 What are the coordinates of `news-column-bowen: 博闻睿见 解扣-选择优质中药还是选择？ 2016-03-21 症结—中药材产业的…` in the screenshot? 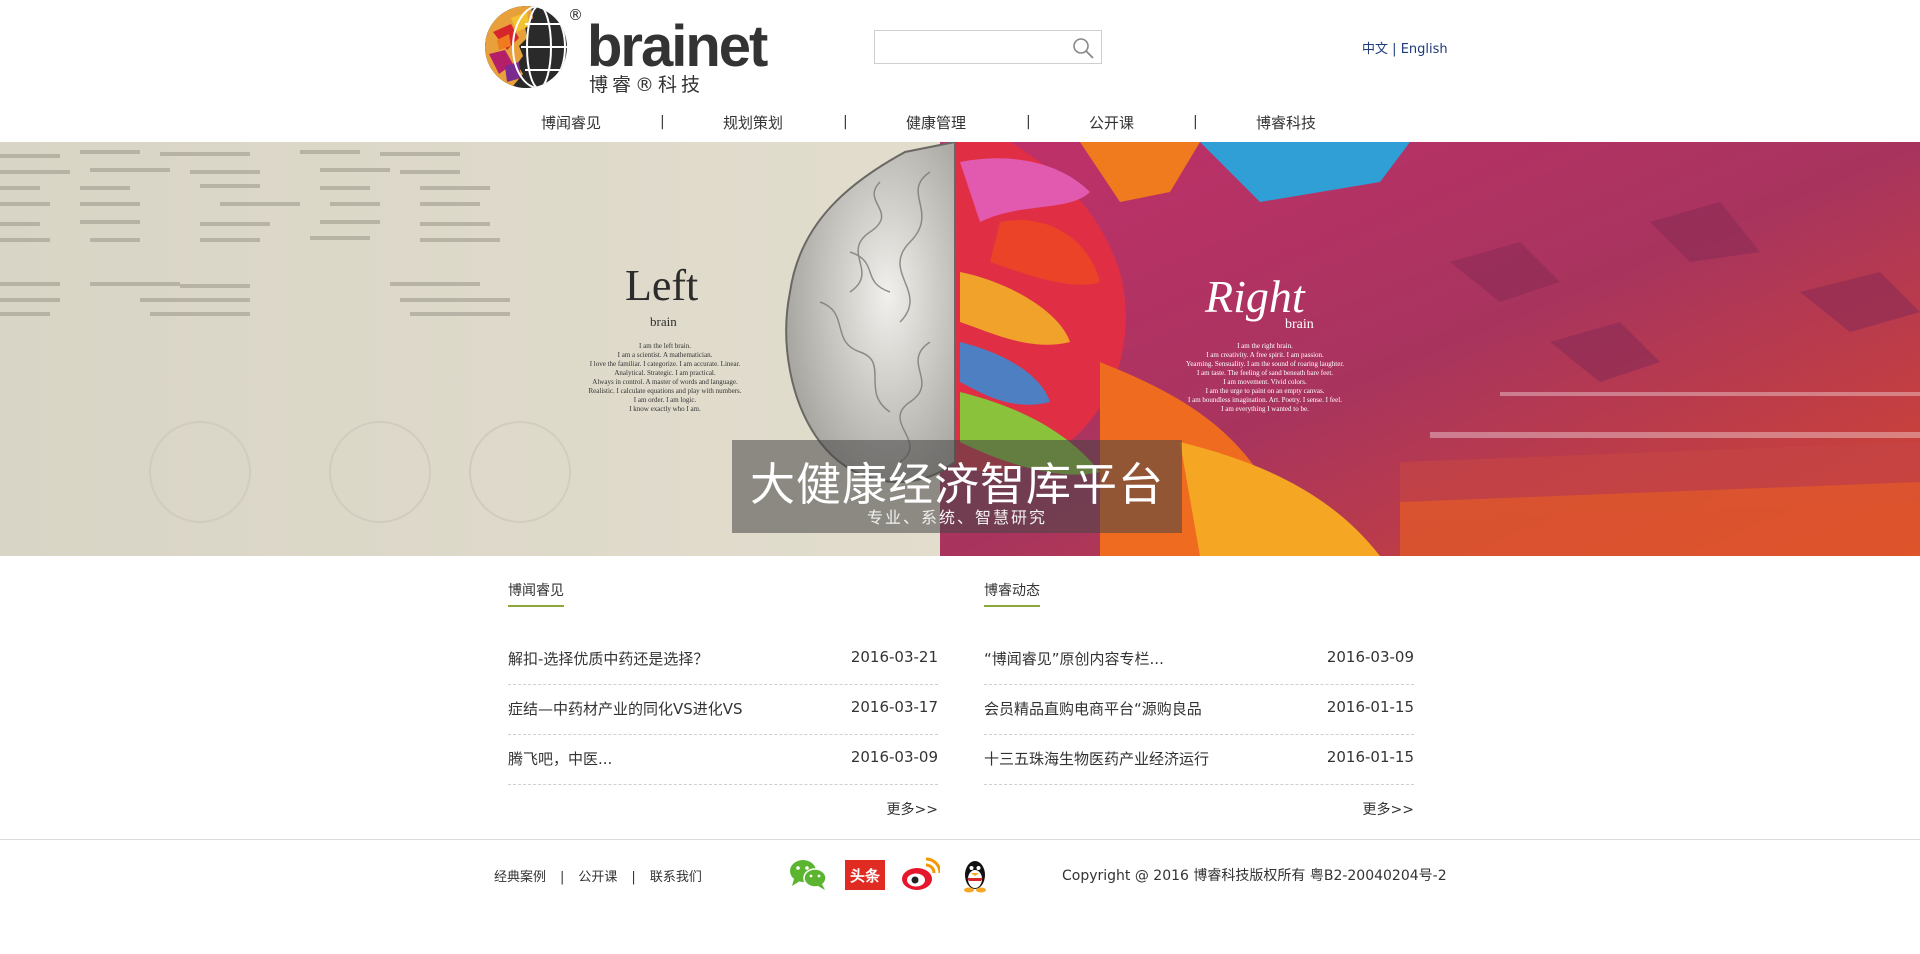 It's located at (723, 699).